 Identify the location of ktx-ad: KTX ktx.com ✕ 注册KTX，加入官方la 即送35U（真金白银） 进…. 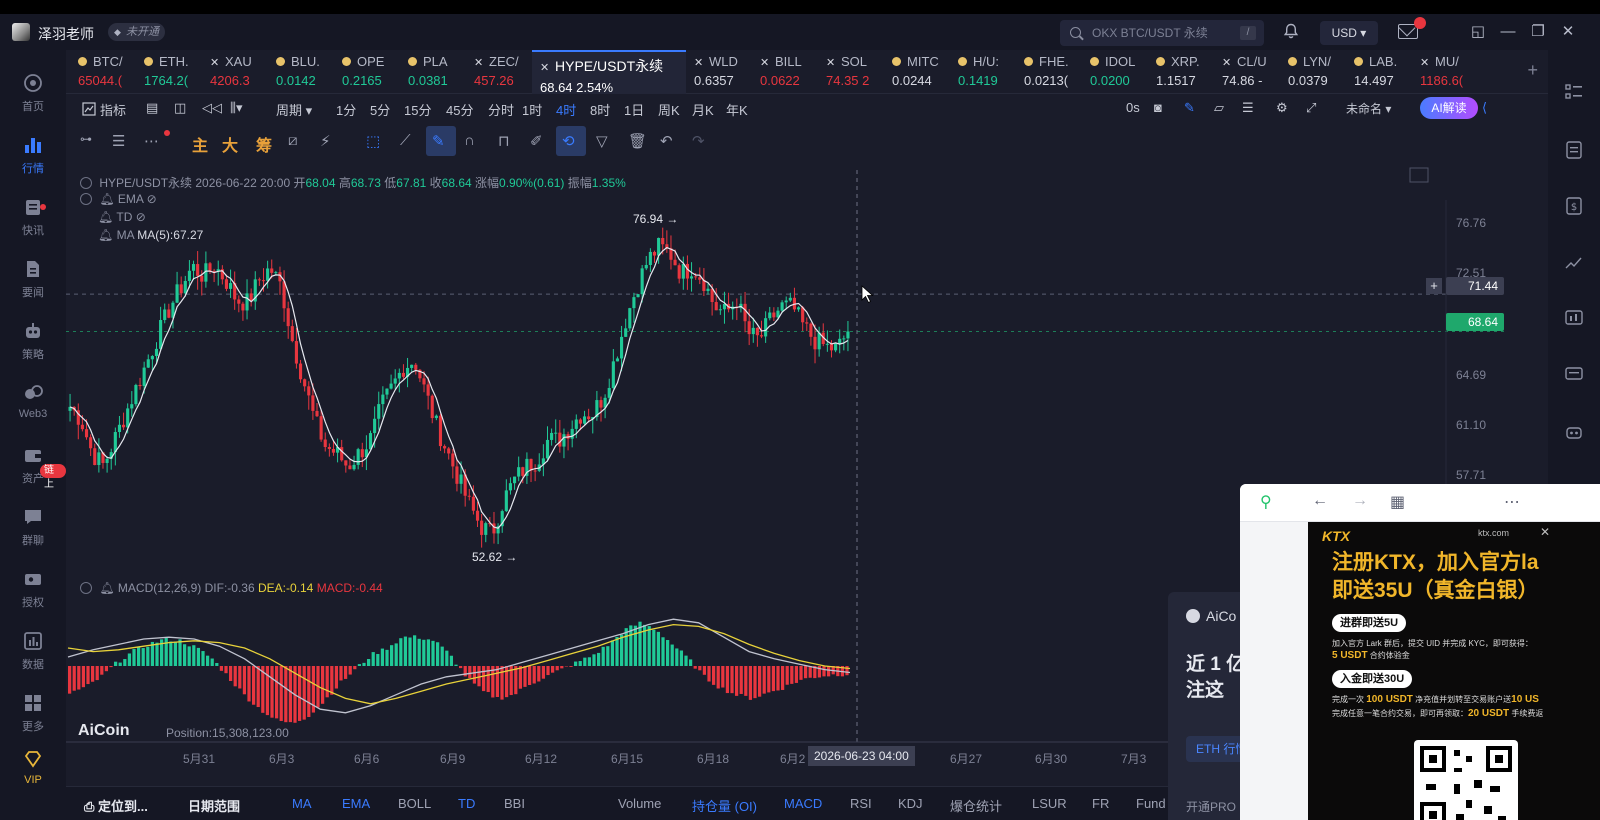
(1454, 671).